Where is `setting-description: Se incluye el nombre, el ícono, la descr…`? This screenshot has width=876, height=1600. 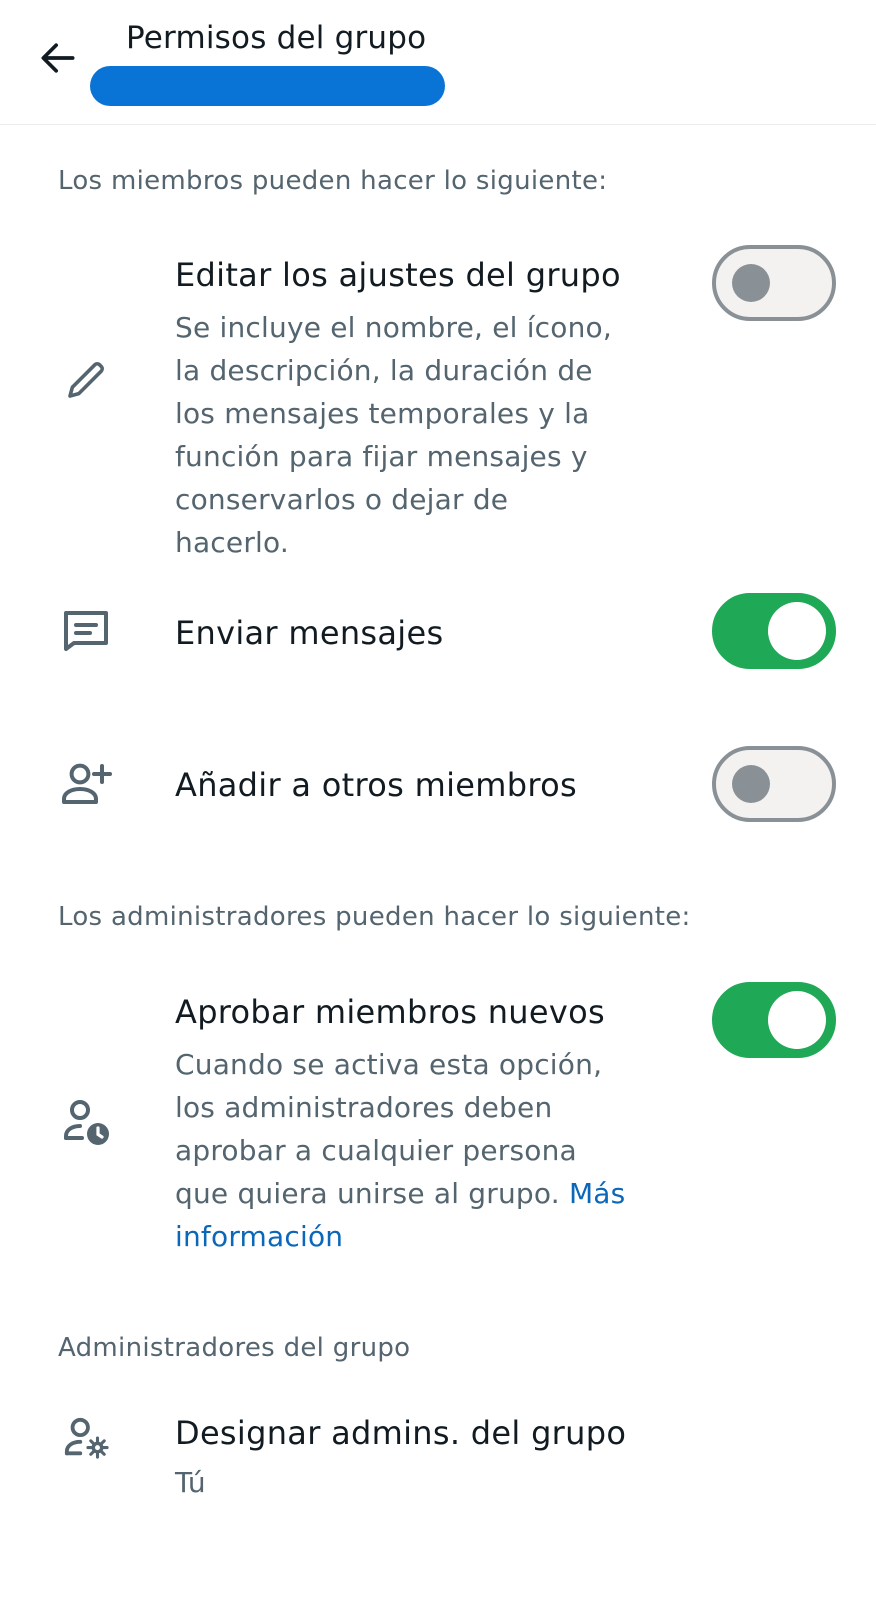 setting-description: Se incluye el nombre, el ícono, la descr… is located at coordinates (393, 435).